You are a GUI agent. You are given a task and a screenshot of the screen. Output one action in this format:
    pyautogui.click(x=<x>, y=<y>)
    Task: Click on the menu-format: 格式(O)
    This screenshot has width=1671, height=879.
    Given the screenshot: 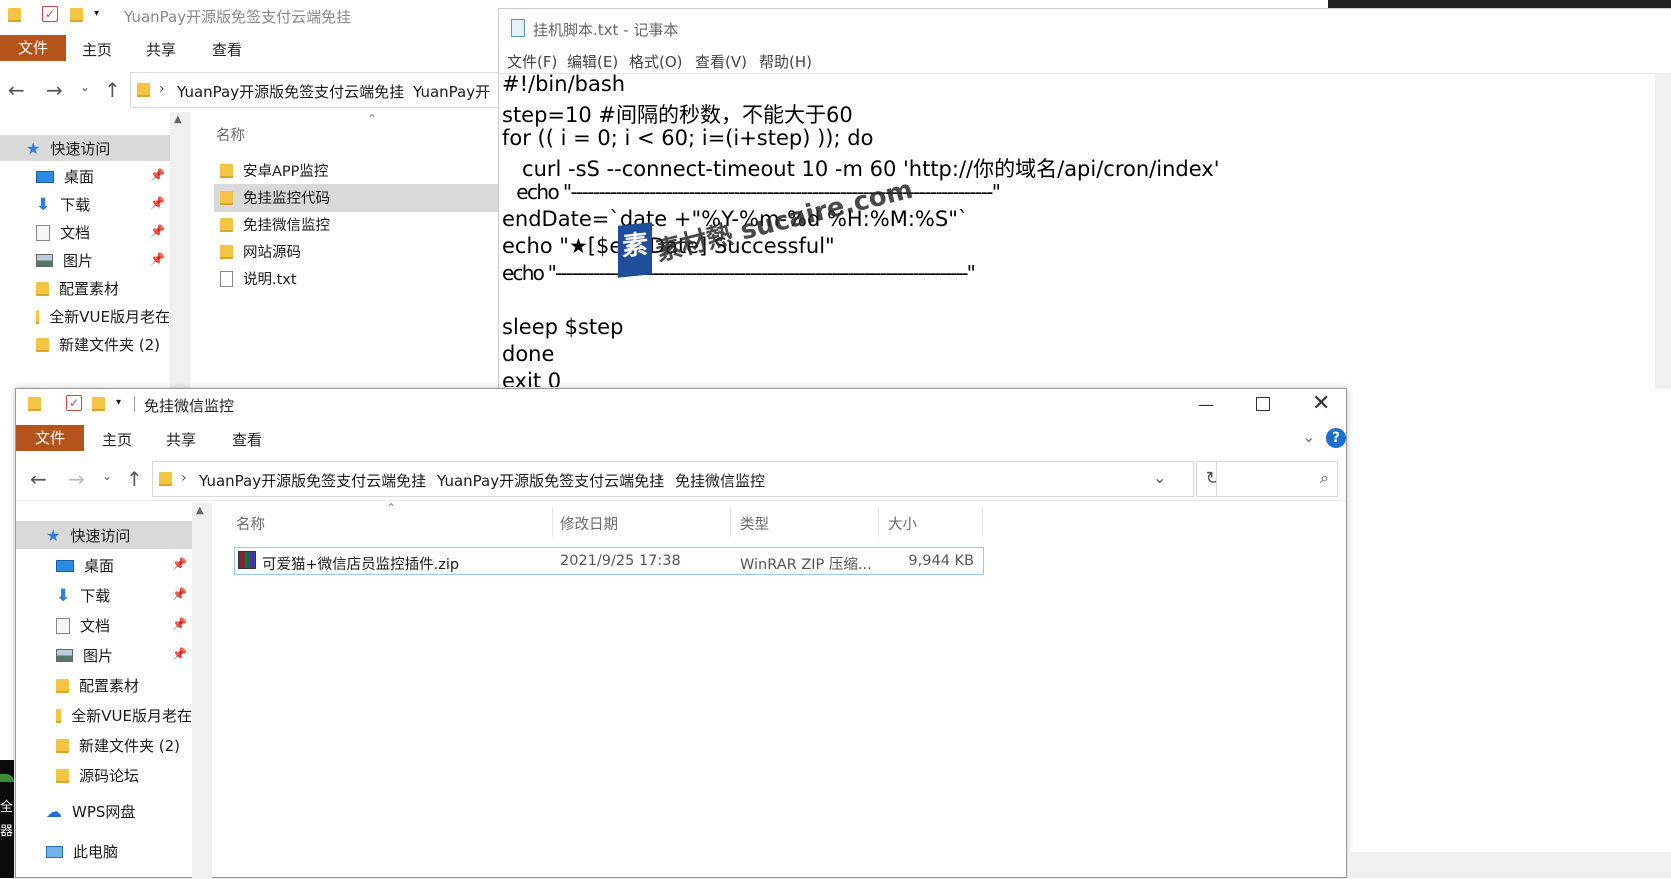 What is the action you would take?
    pyautogui.click(x=656, y=61)
    